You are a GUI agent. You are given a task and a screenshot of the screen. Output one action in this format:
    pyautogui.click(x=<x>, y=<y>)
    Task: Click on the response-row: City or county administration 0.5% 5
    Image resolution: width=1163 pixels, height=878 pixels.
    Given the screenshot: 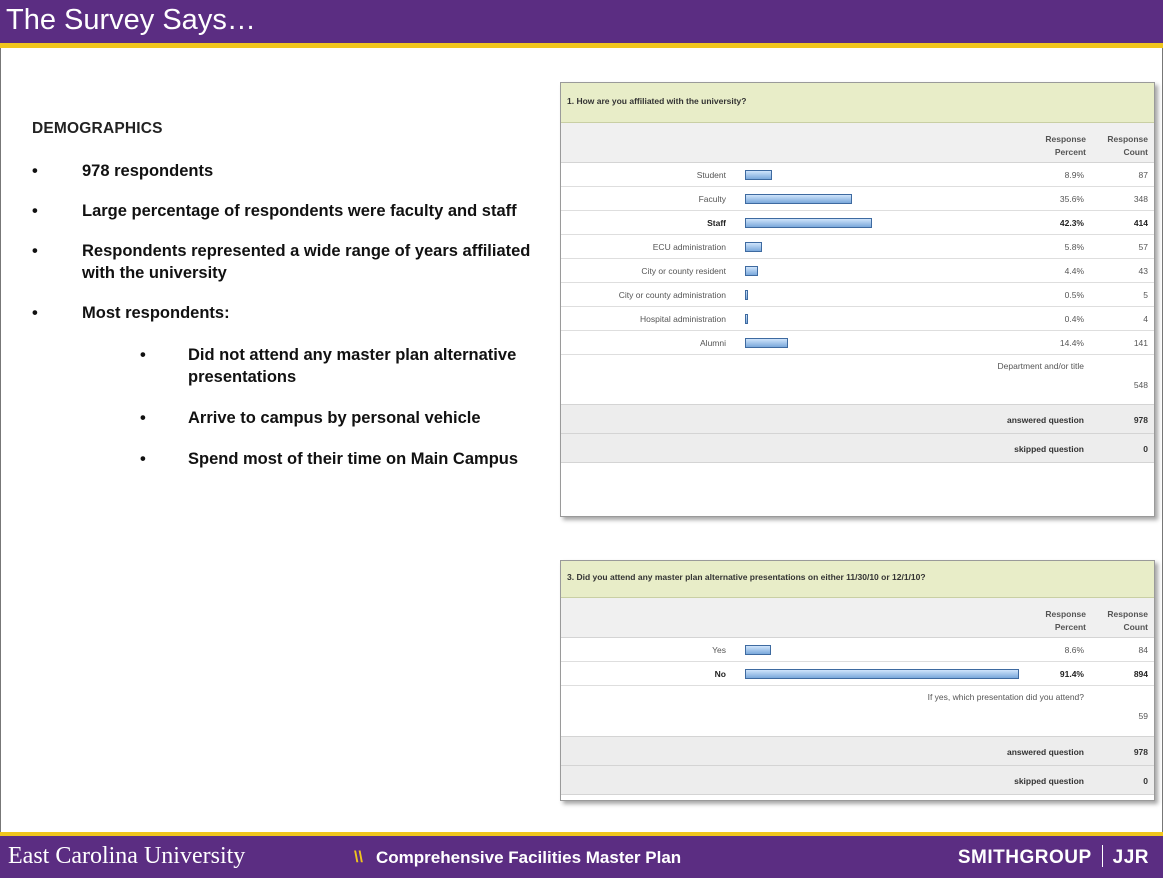 What is the action you would take?
    pyautogui.click(x=857, y=295)
    